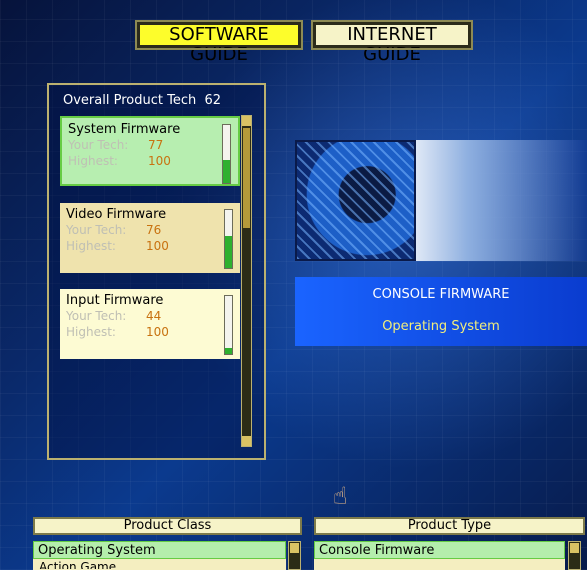  What do you see at coordinates (441, 294) in the screenshot?
I see `banner-title: CONSOLE FIRMWARE` at bounding box center [441, 294].